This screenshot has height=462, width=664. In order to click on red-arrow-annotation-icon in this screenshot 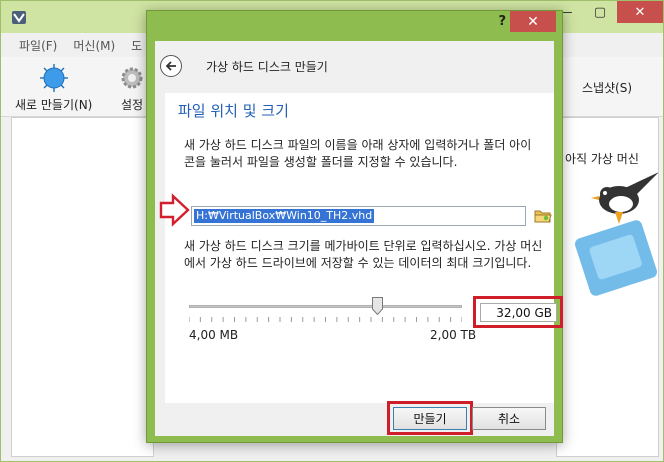, I will do `click(174, 210)`.